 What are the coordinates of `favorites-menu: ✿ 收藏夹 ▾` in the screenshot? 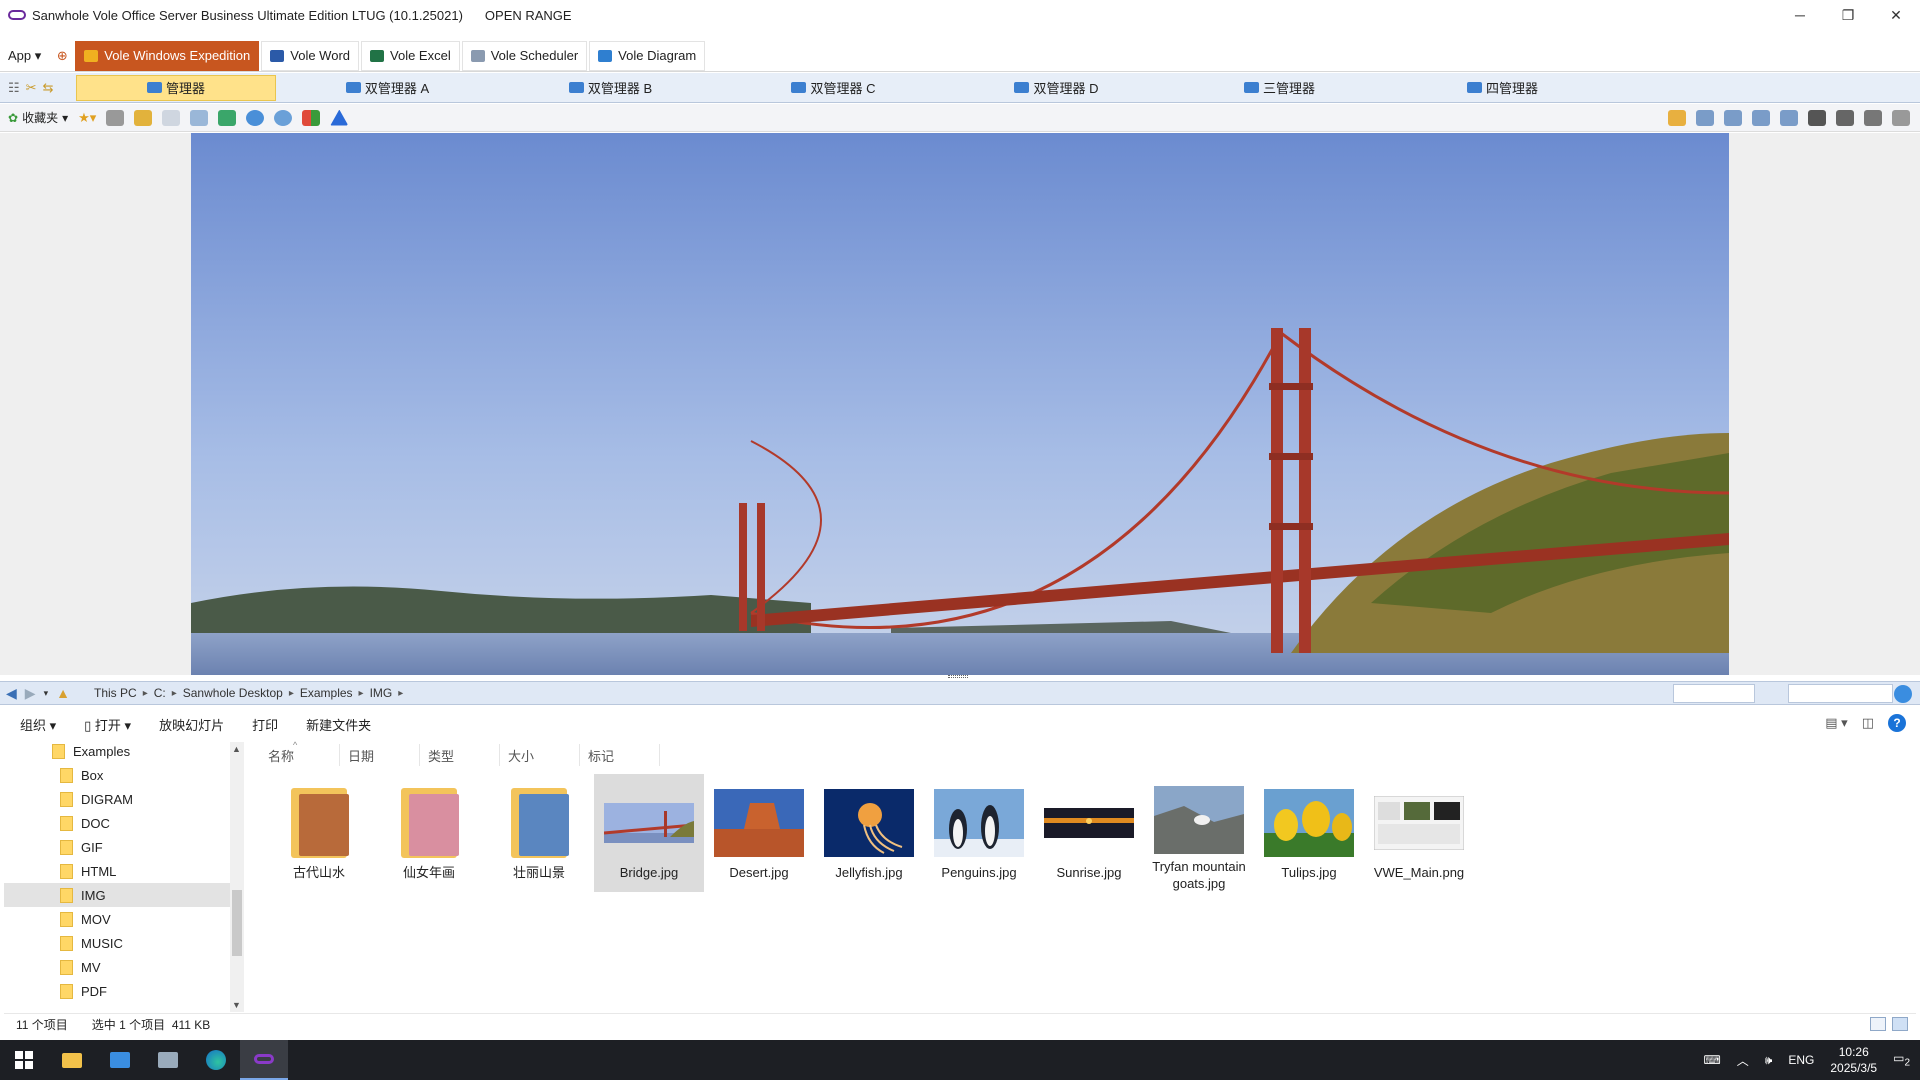 It's located at (38, 117).